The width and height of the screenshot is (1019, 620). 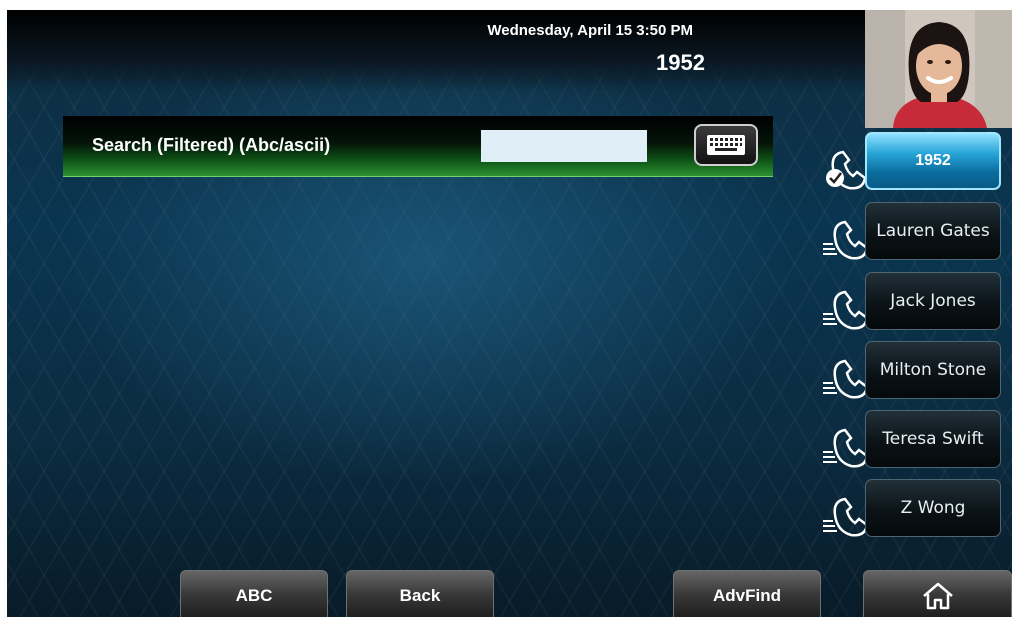 What do you see at coordinates (933, 508) in the screenshot?
I see `line-key-z-wong: Z Wong` at bounding box center [933, 508].